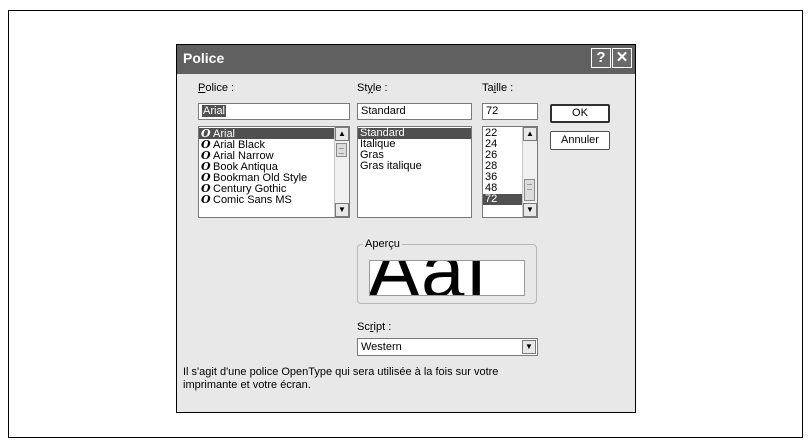 This screenshot has width=809, height=440. I want to click on font-list-item: O Comic Sans MS, so click(274, 199).